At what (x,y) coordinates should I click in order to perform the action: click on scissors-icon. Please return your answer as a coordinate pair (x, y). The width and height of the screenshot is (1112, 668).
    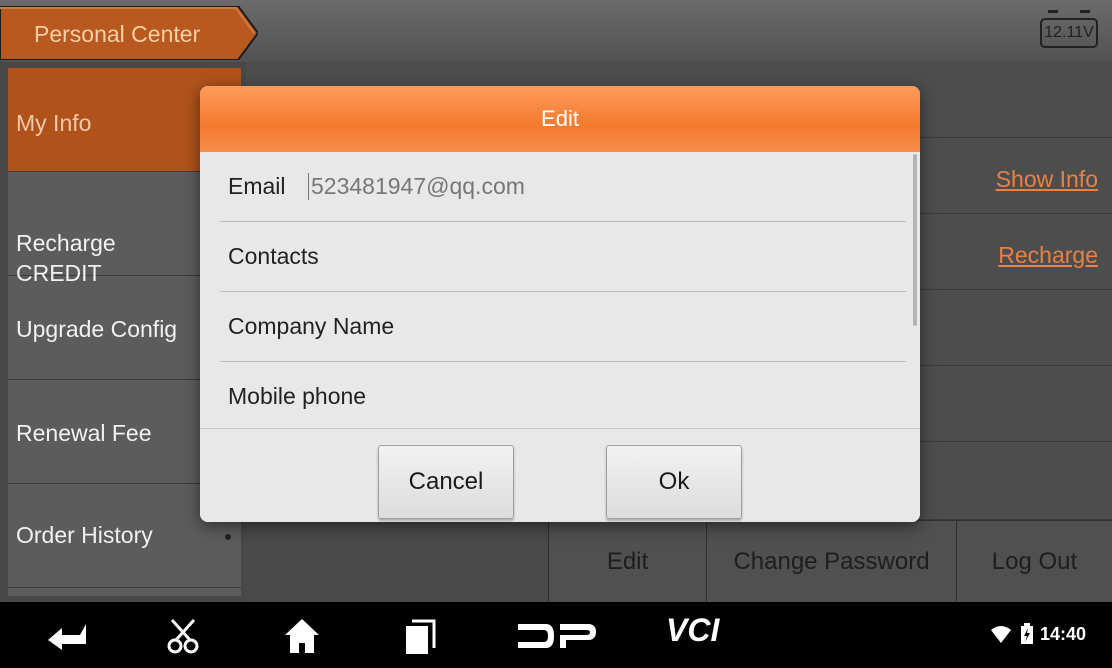
    Looking at the image, I should click on (184, 635).